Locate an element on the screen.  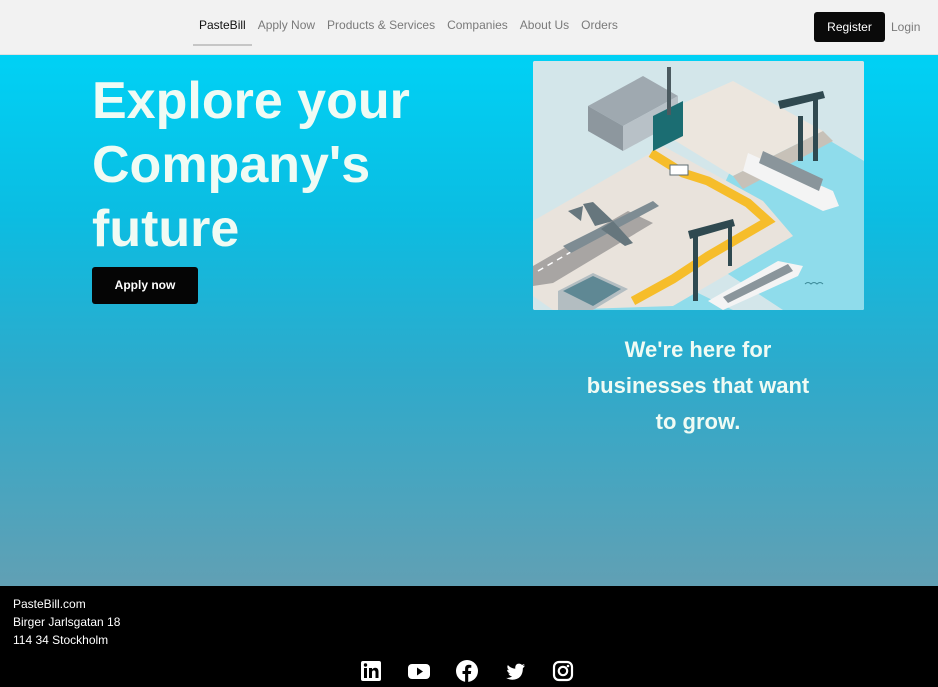
apply-now-button: Apply now is located at coordinates (145, 285).